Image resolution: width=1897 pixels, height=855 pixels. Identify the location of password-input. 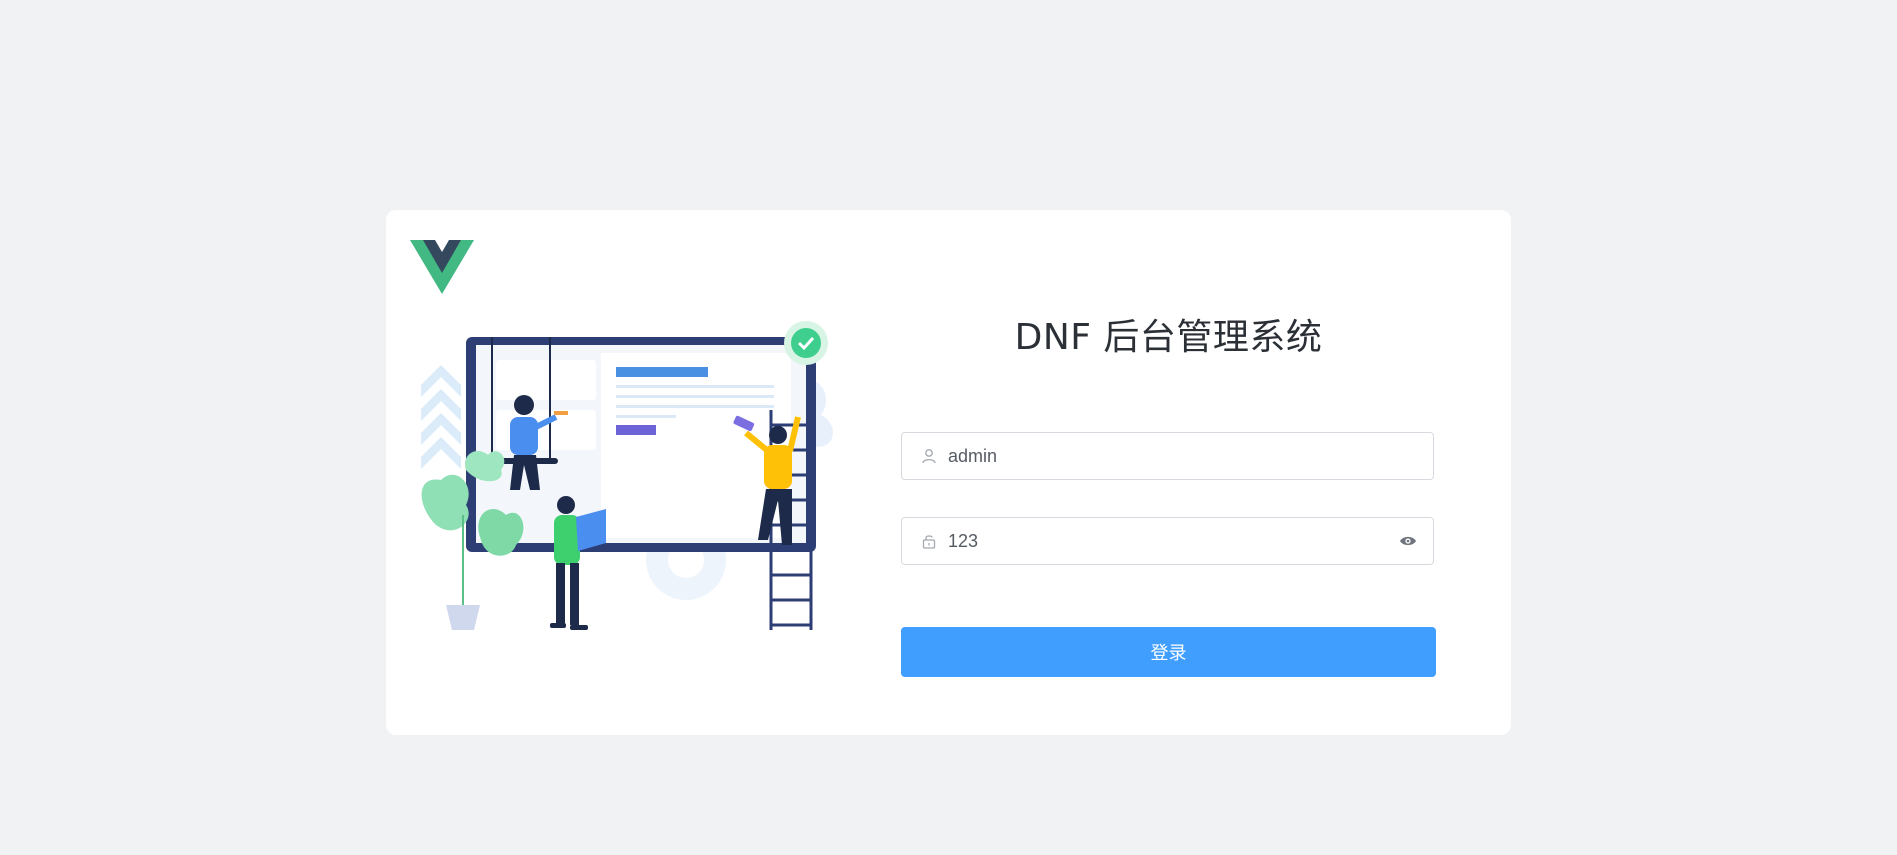
(1168, 541).